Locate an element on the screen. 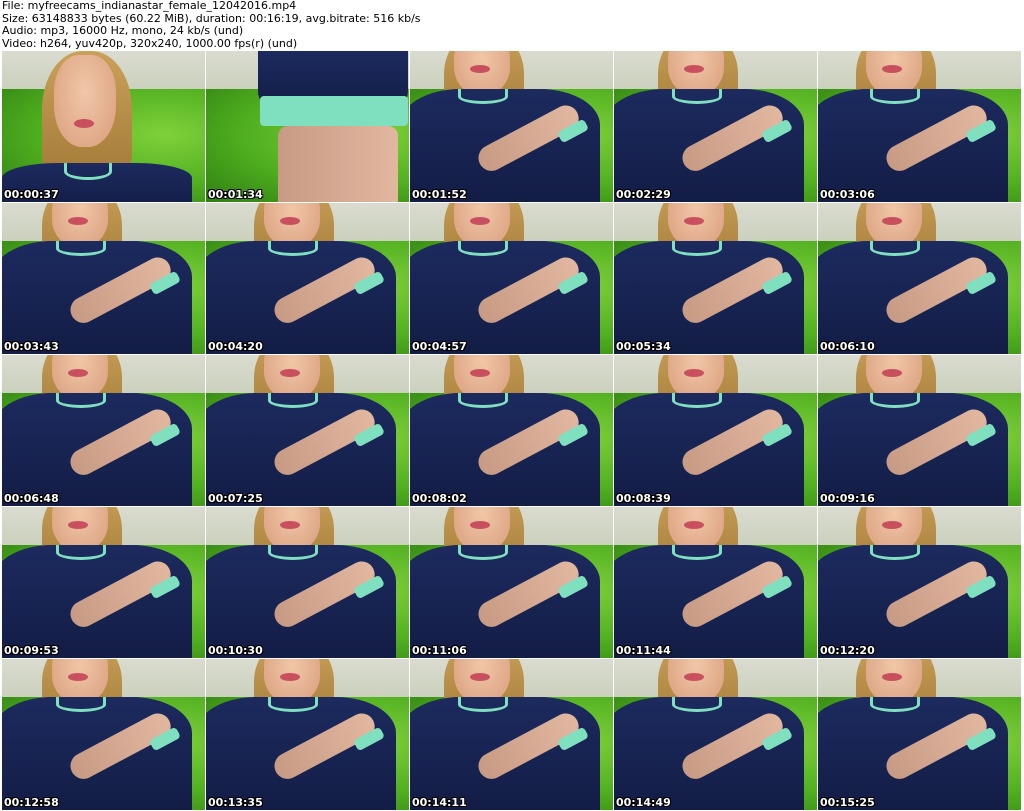  thumbnail-timestamp: 00:02:29 is located at coordinates (643, 194).